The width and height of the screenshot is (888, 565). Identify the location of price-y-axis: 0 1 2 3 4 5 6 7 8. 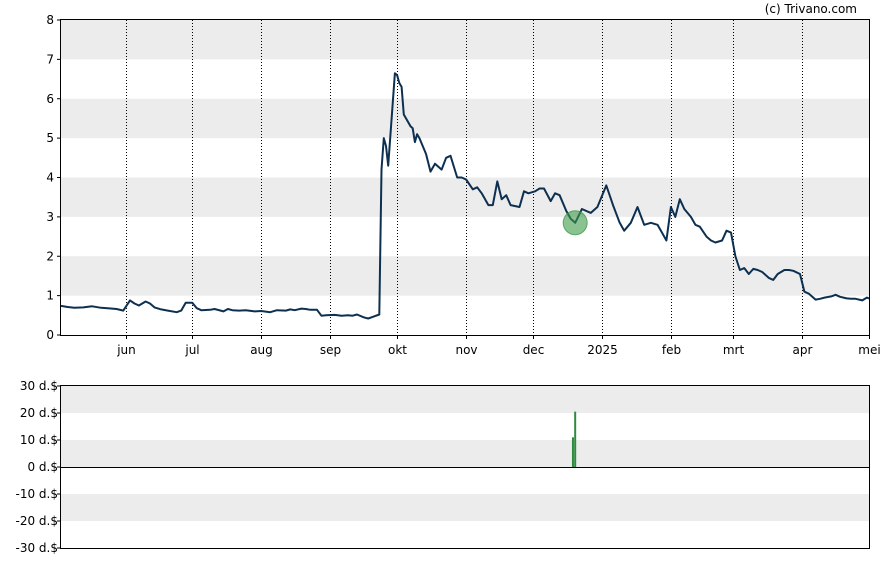
(53, 177).